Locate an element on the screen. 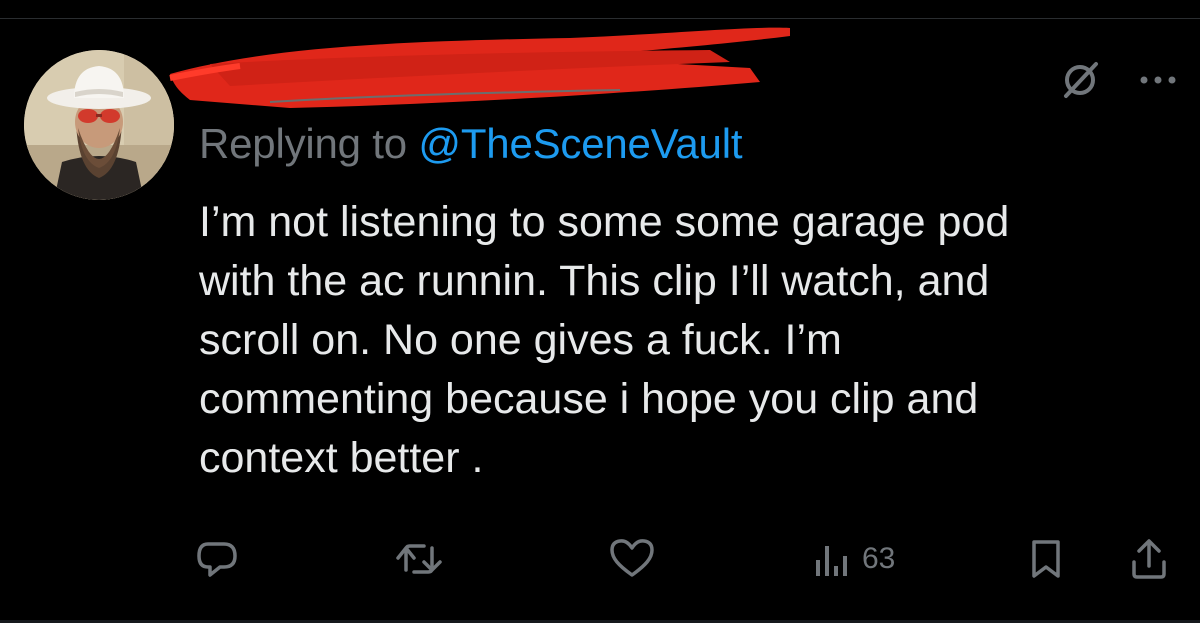 The width and height of the screenshot is (1200, 623). reply-button is located at coordinates (217, 559).